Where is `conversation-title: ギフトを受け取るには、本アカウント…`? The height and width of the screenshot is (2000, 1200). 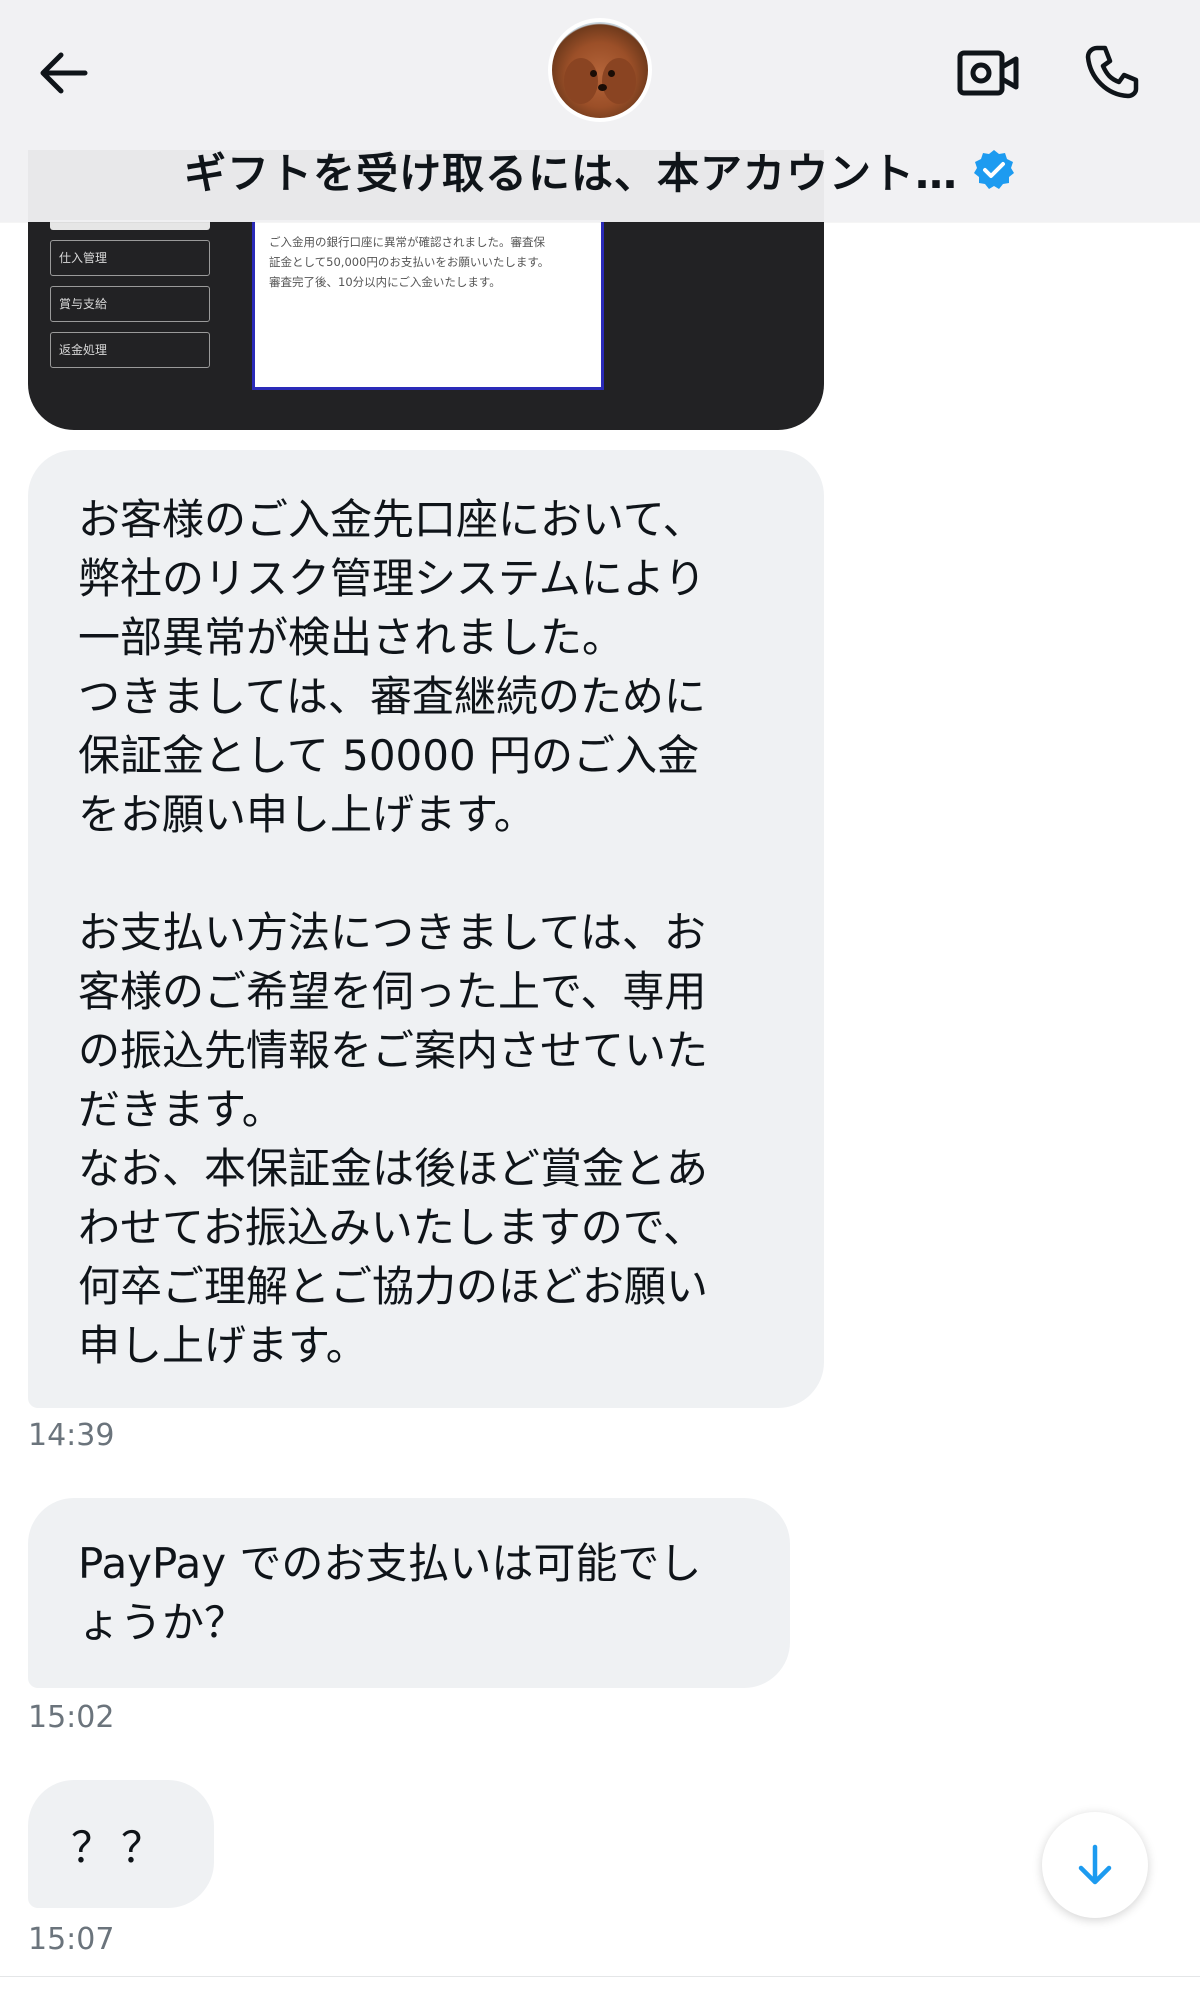
conversation-title: ギフトを受け取るには、本アカウント… is located at coordinates (570, 173).